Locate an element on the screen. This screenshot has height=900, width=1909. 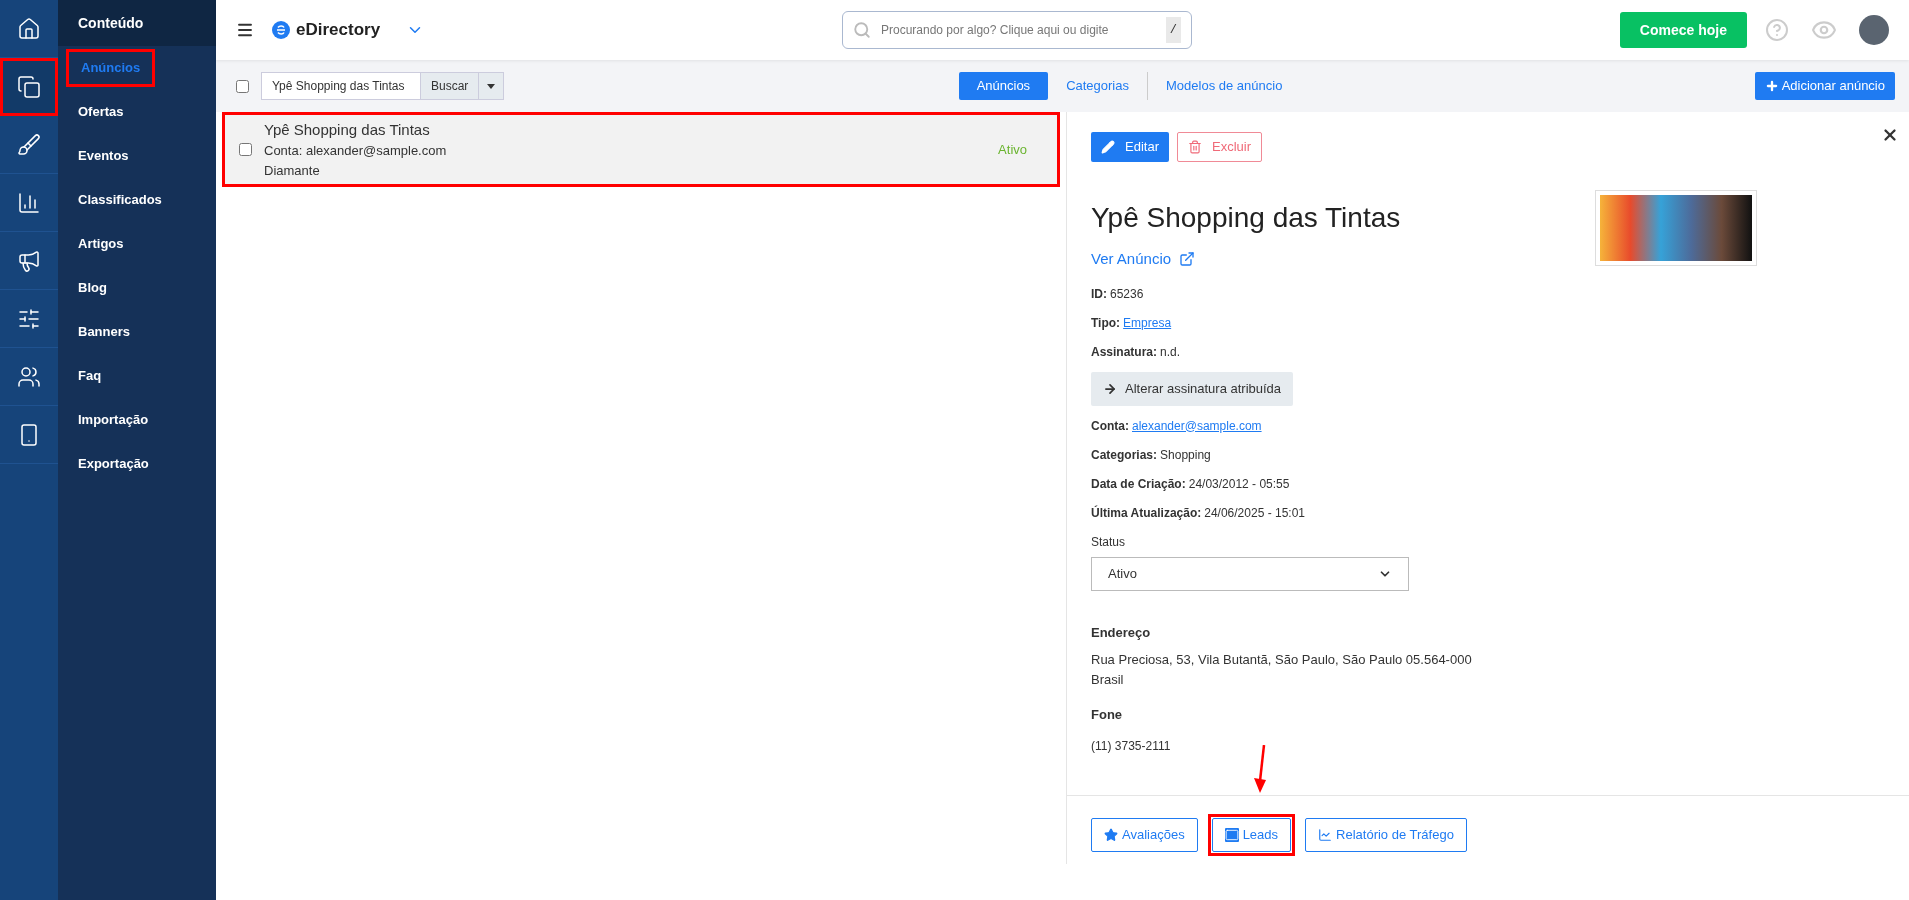
field-value: n.d. is located at coordinates (1170, 352).